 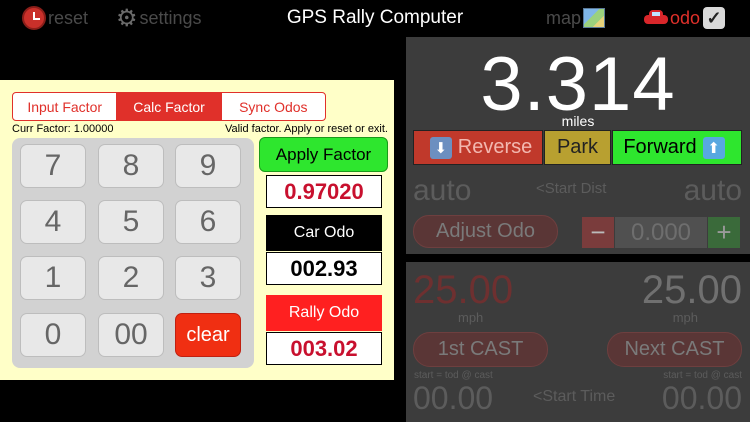 What do you see at coordinates (480, 349) in the screenshot?
I see `first-cast-button: 1st CAST` at bounding box center [480, 349].